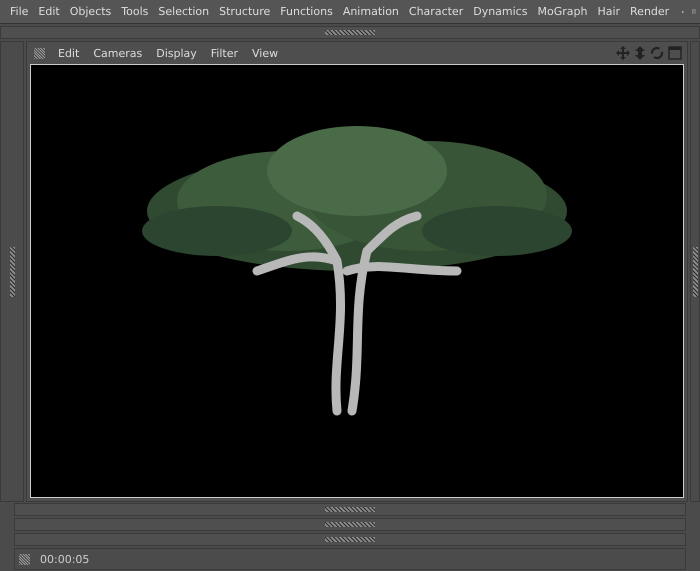  I want to click on menu-item: Animation, so click(371, 11).